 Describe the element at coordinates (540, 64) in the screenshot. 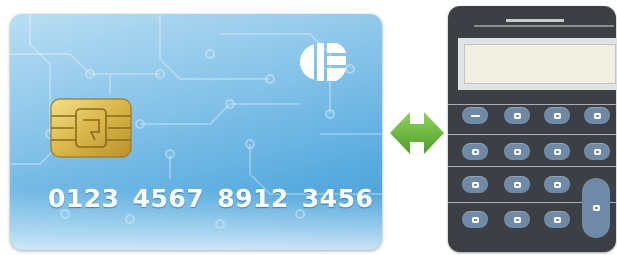

I see `calculator-display` at that location.